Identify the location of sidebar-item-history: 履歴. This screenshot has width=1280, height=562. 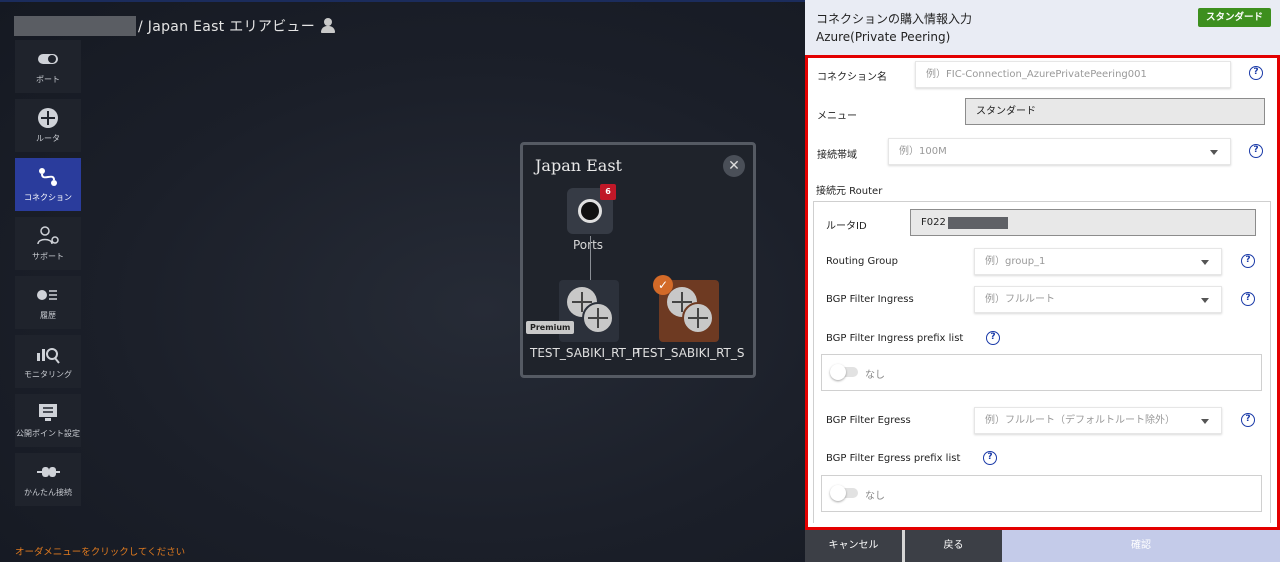
(48, 302).